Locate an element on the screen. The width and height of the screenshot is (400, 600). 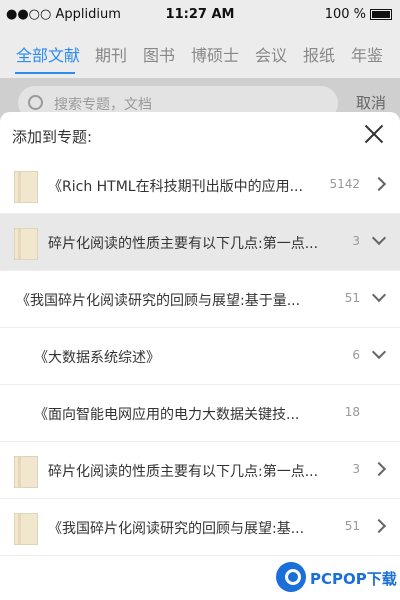
topic-row: 《大数据系统综述》 6 is located at coordinates (200, 356).